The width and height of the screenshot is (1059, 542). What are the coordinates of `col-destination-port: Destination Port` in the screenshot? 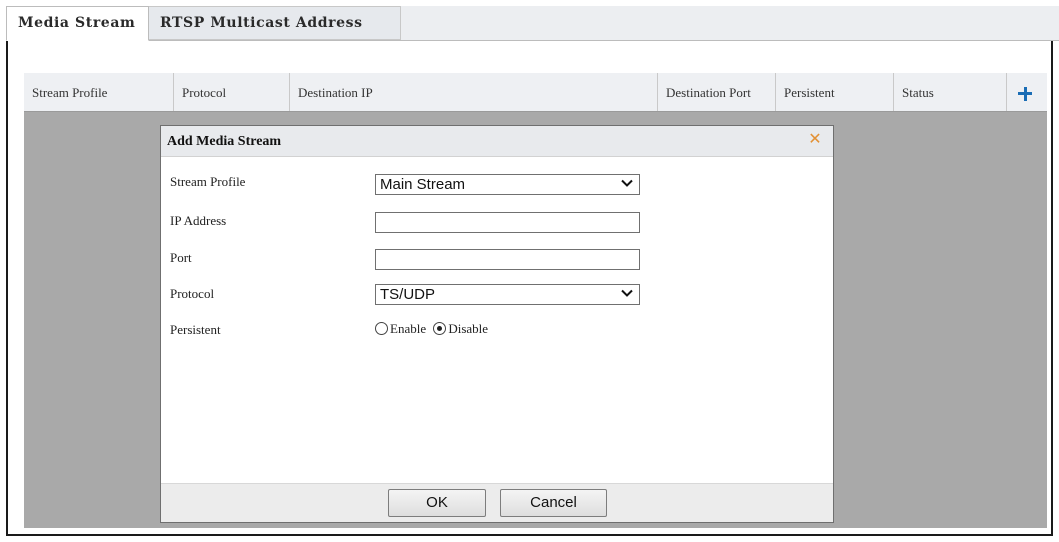 It's located at (717, 92).